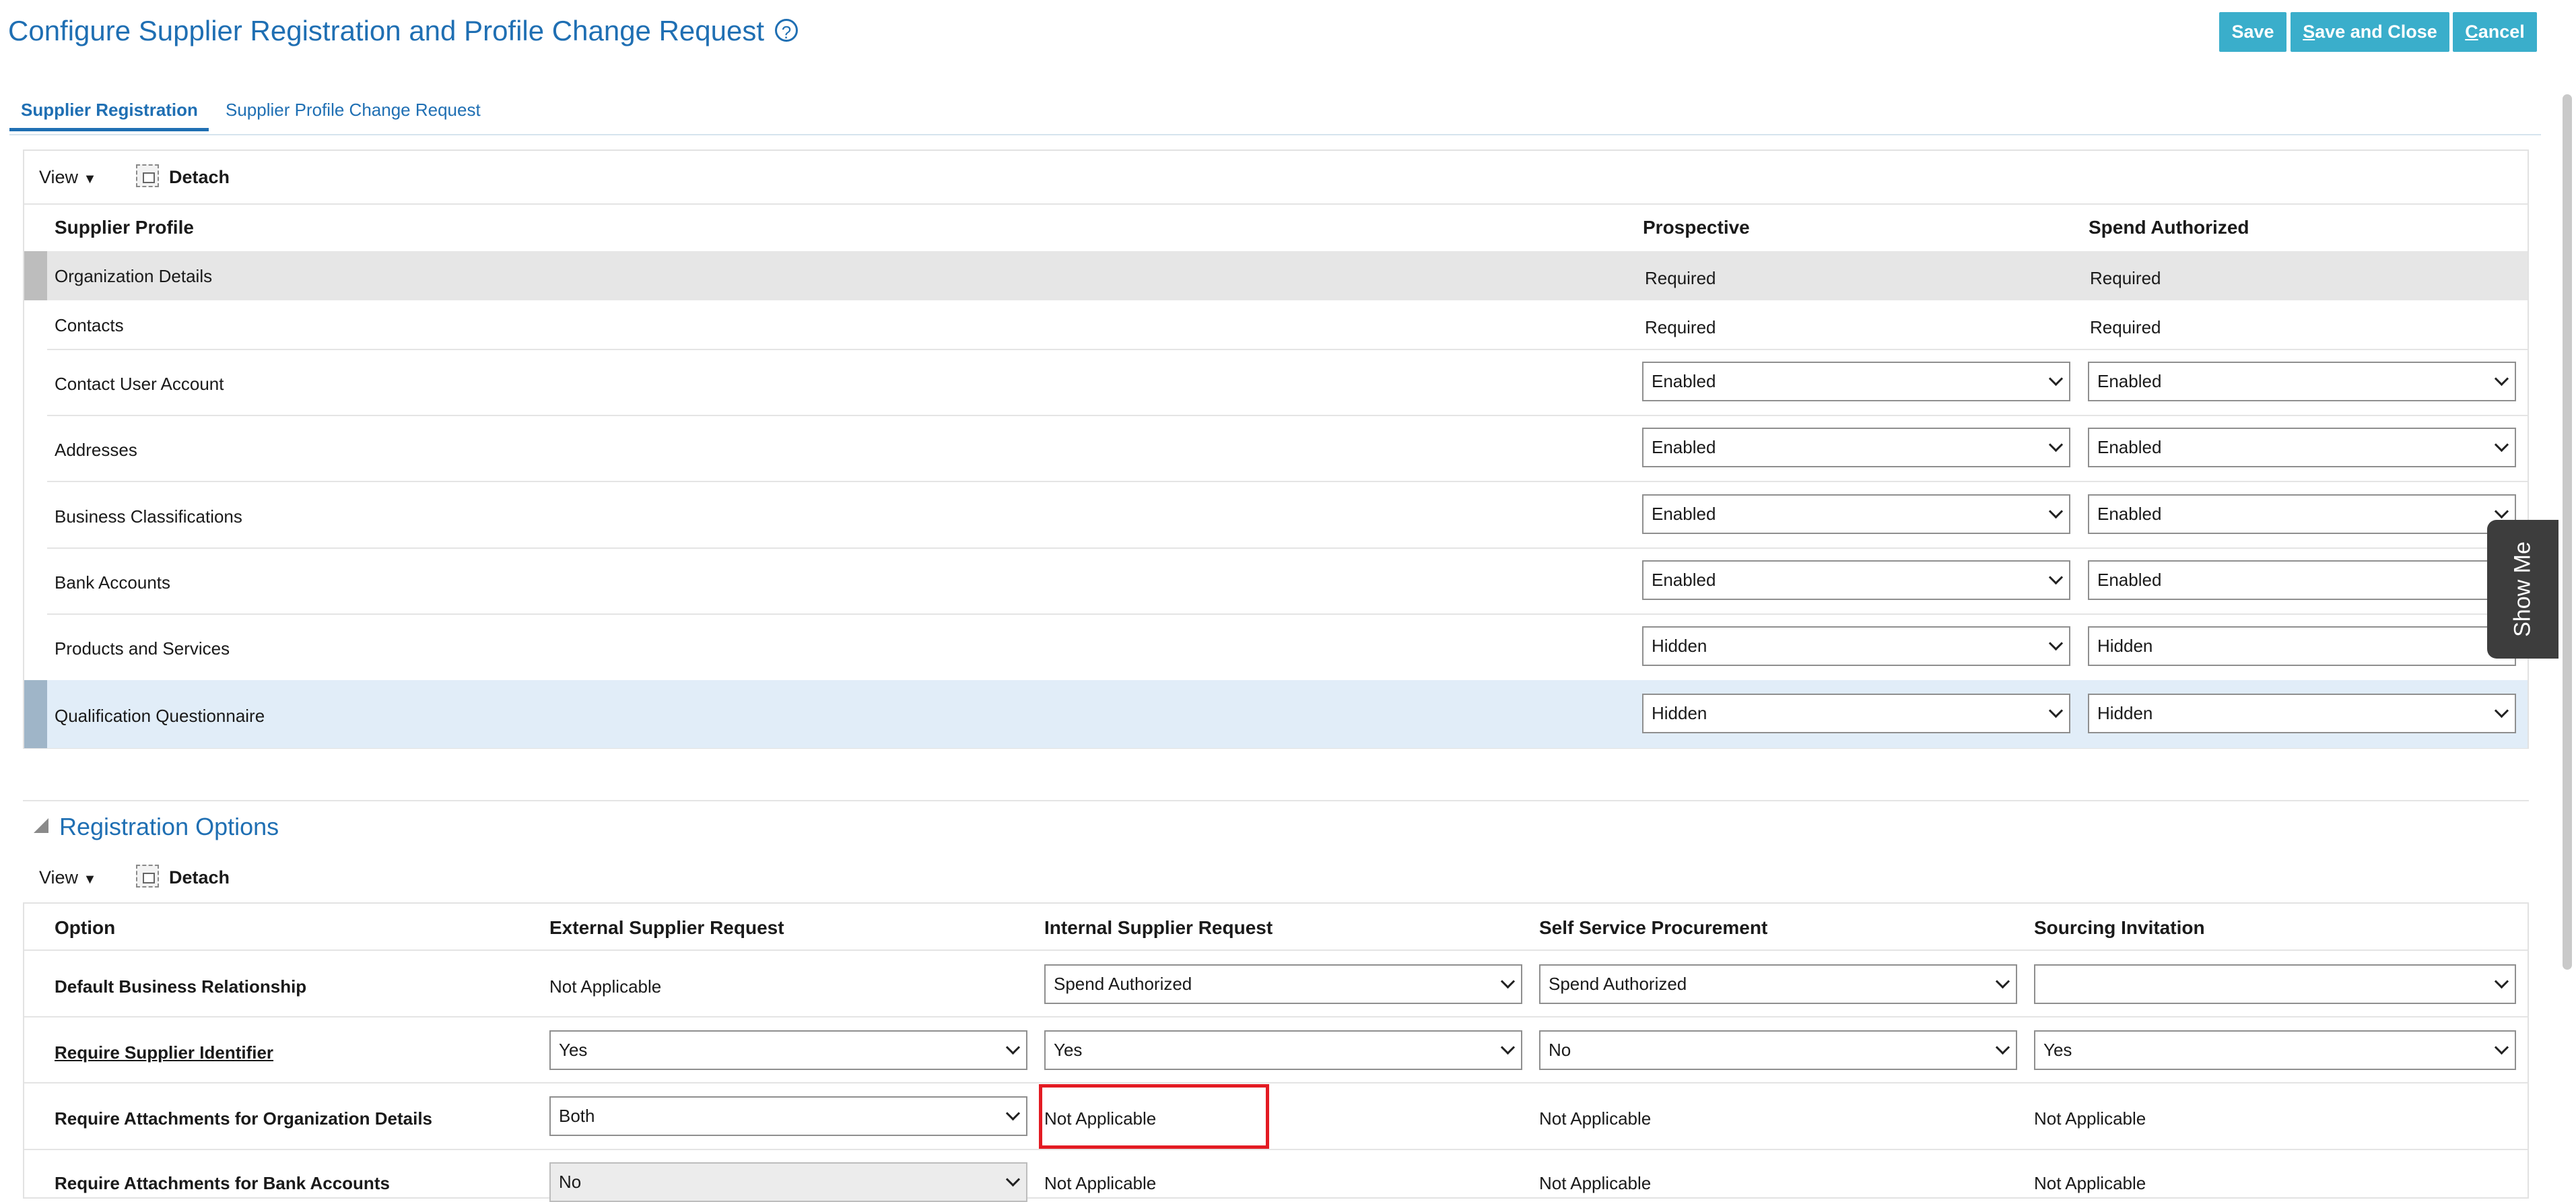 This screenshot has width=2576, height=1202. What do you see at coordinates (1100, 1183) in the screenshot?
I see `internal-value: Not Applicable` at bounding box center [1100, 1183].